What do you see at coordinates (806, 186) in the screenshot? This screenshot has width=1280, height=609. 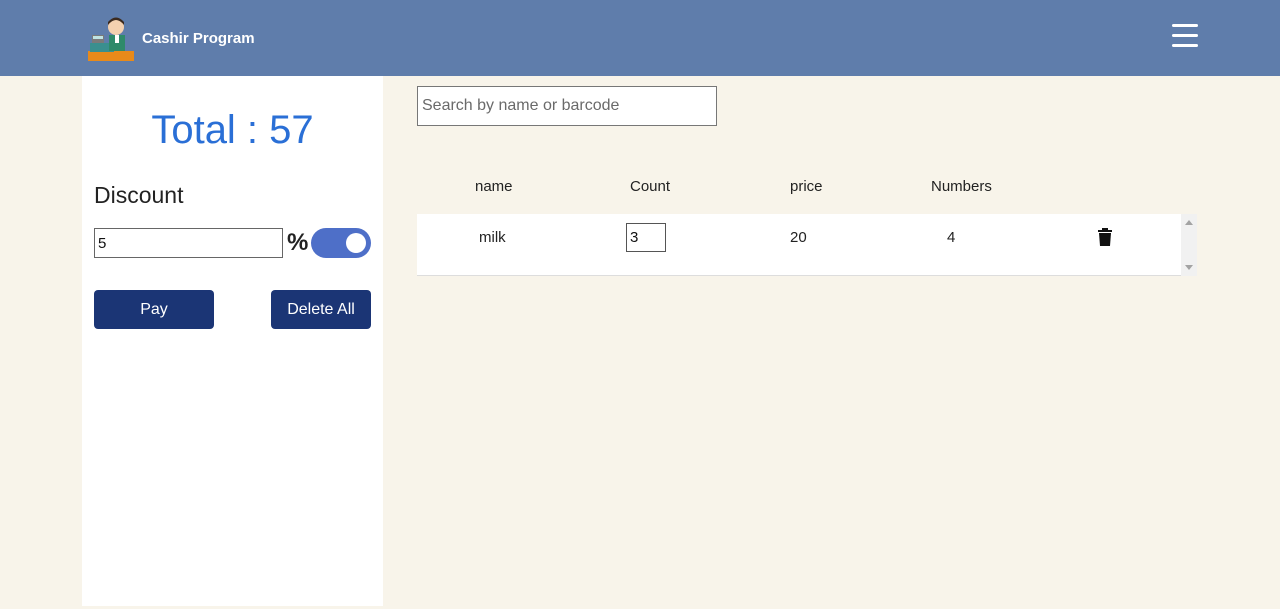 I see `column-header-price: price` at bounding box center [806, 186].